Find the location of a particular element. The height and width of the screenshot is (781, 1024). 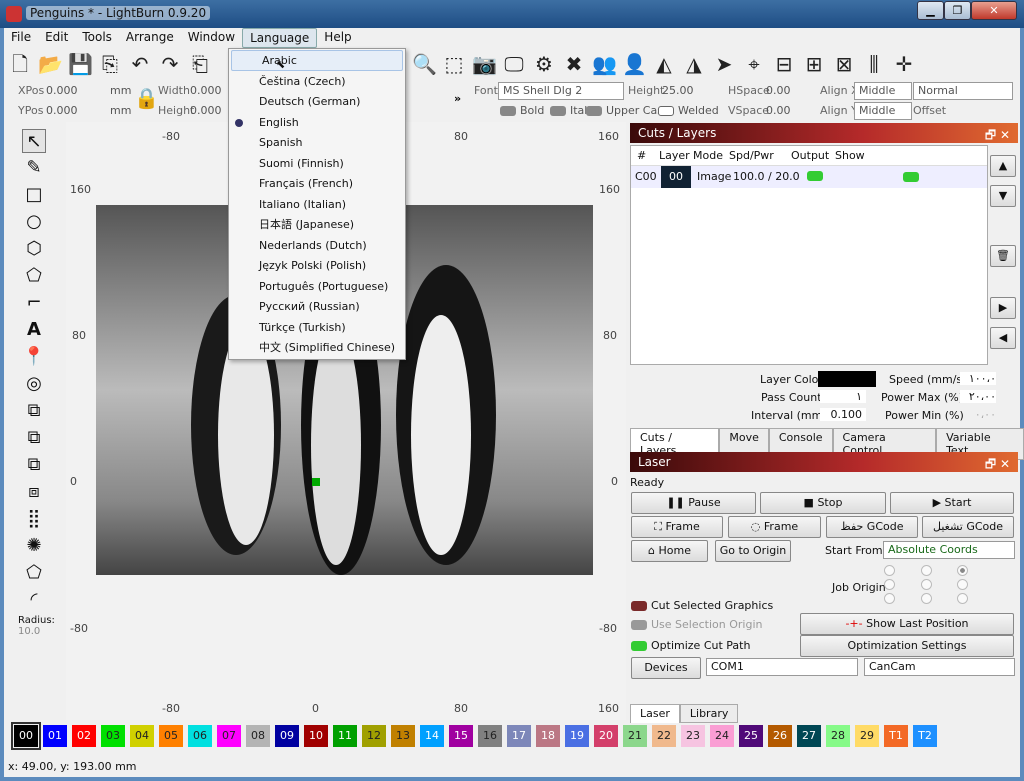

menu-item-french: Français (French) is located at coordinates (317, 184).